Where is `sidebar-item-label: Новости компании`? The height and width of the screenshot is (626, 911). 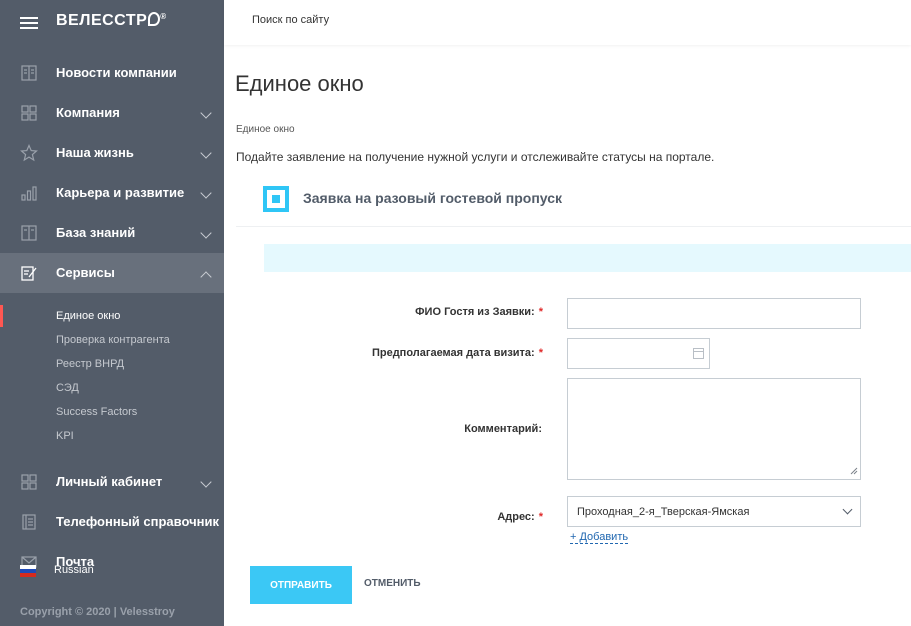
sidebar-item-label: Новости компании is located at coordinates (116, 72).